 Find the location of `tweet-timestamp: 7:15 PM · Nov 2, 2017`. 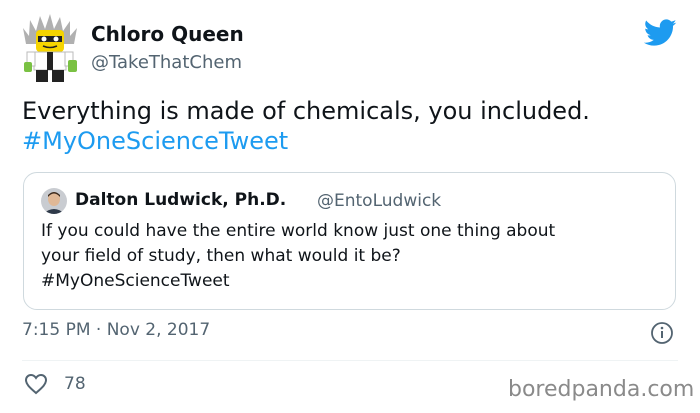

tweet-timestamp: 7:15 PM · Nov 2, 2017 is located at coordinates (116, 330).